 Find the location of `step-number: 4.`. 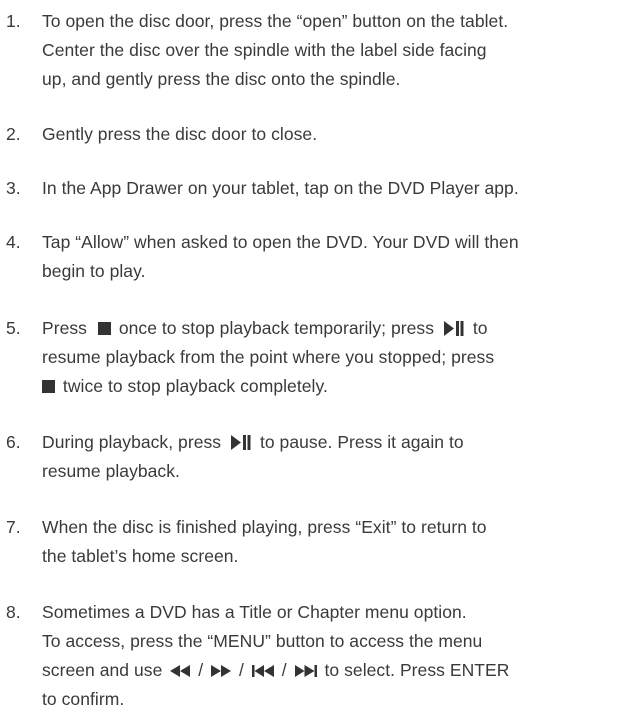

step-number: 4. is located at coordinates (13, 242).